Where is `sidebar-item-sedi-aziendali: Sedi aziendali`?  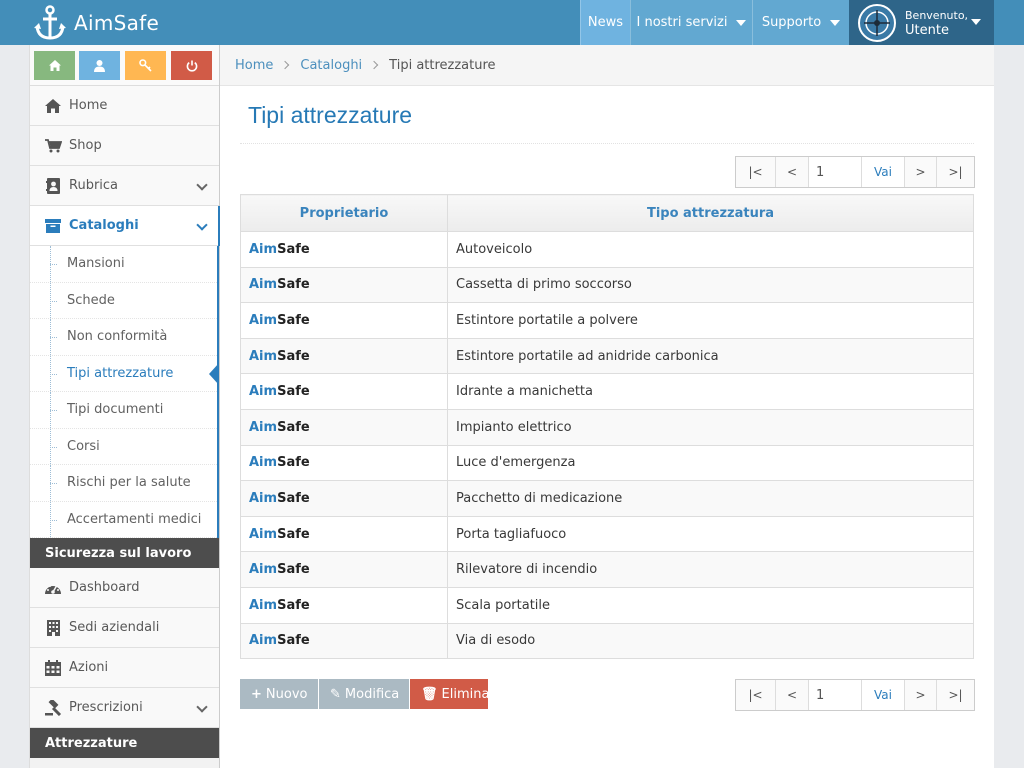 sidebar-item-sedi-aziendali: Sedi aziendali is located at coordinates (124, 628).